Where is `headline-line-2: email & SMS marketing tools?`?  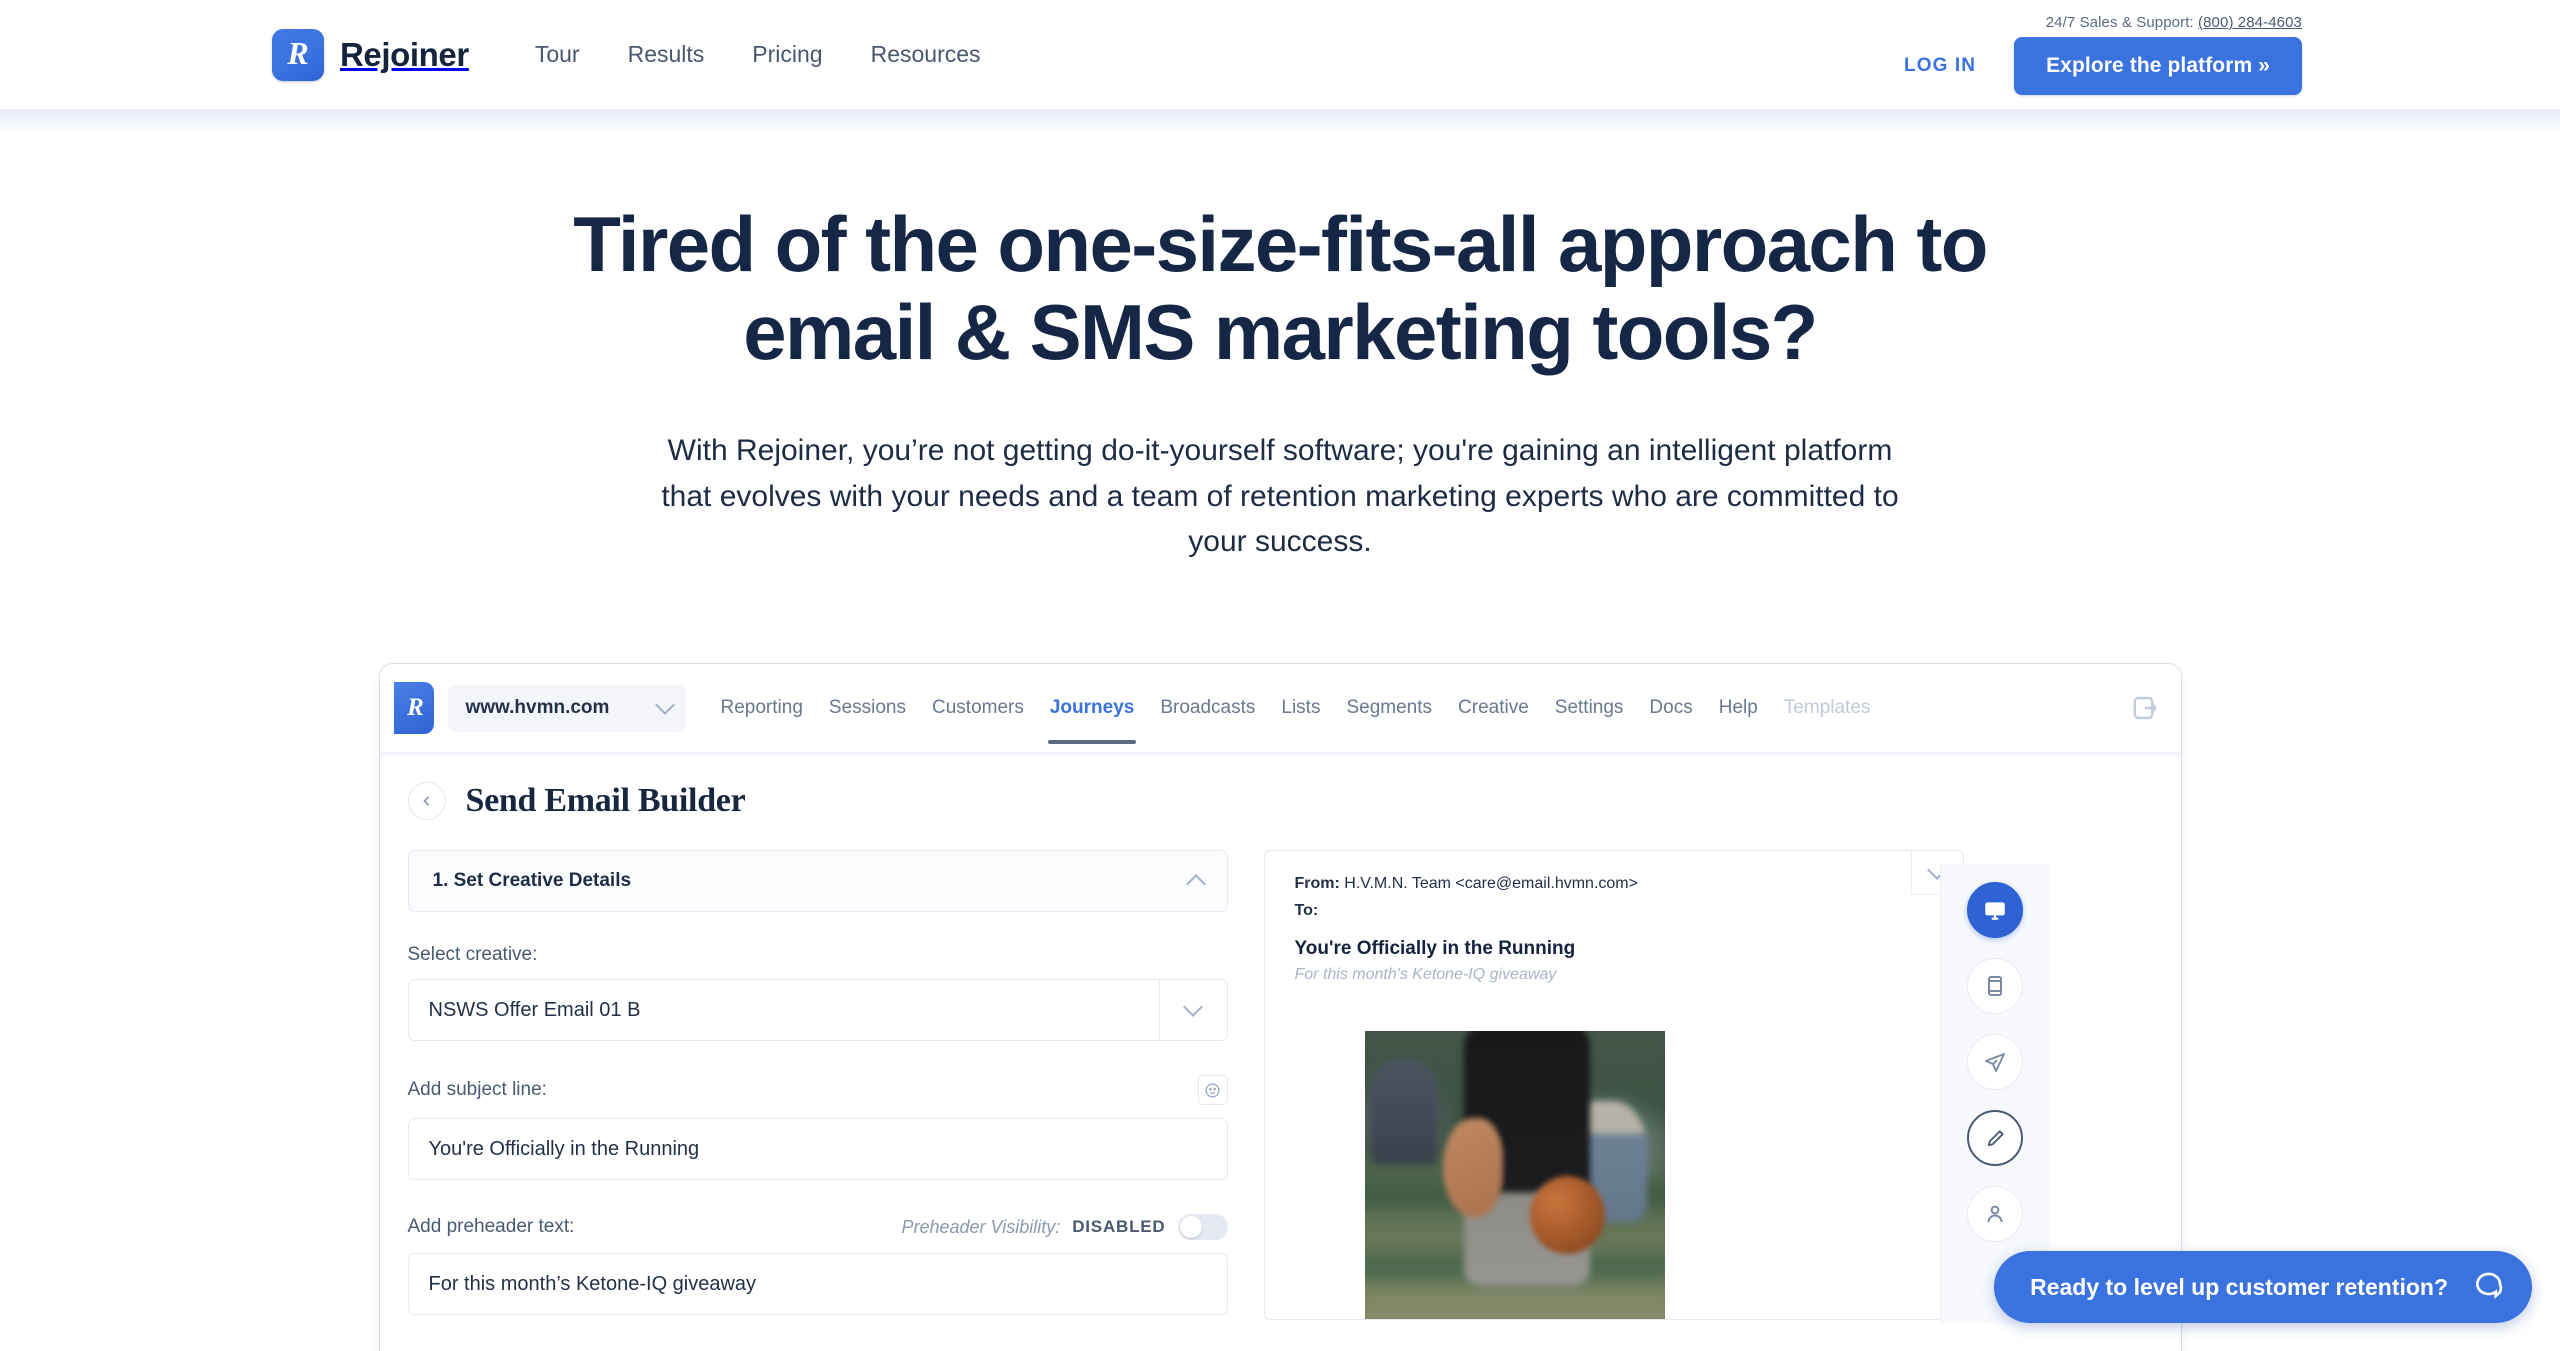
headline-line-2: email & SMS marketing tools? is located at coordinates (1280, 332).